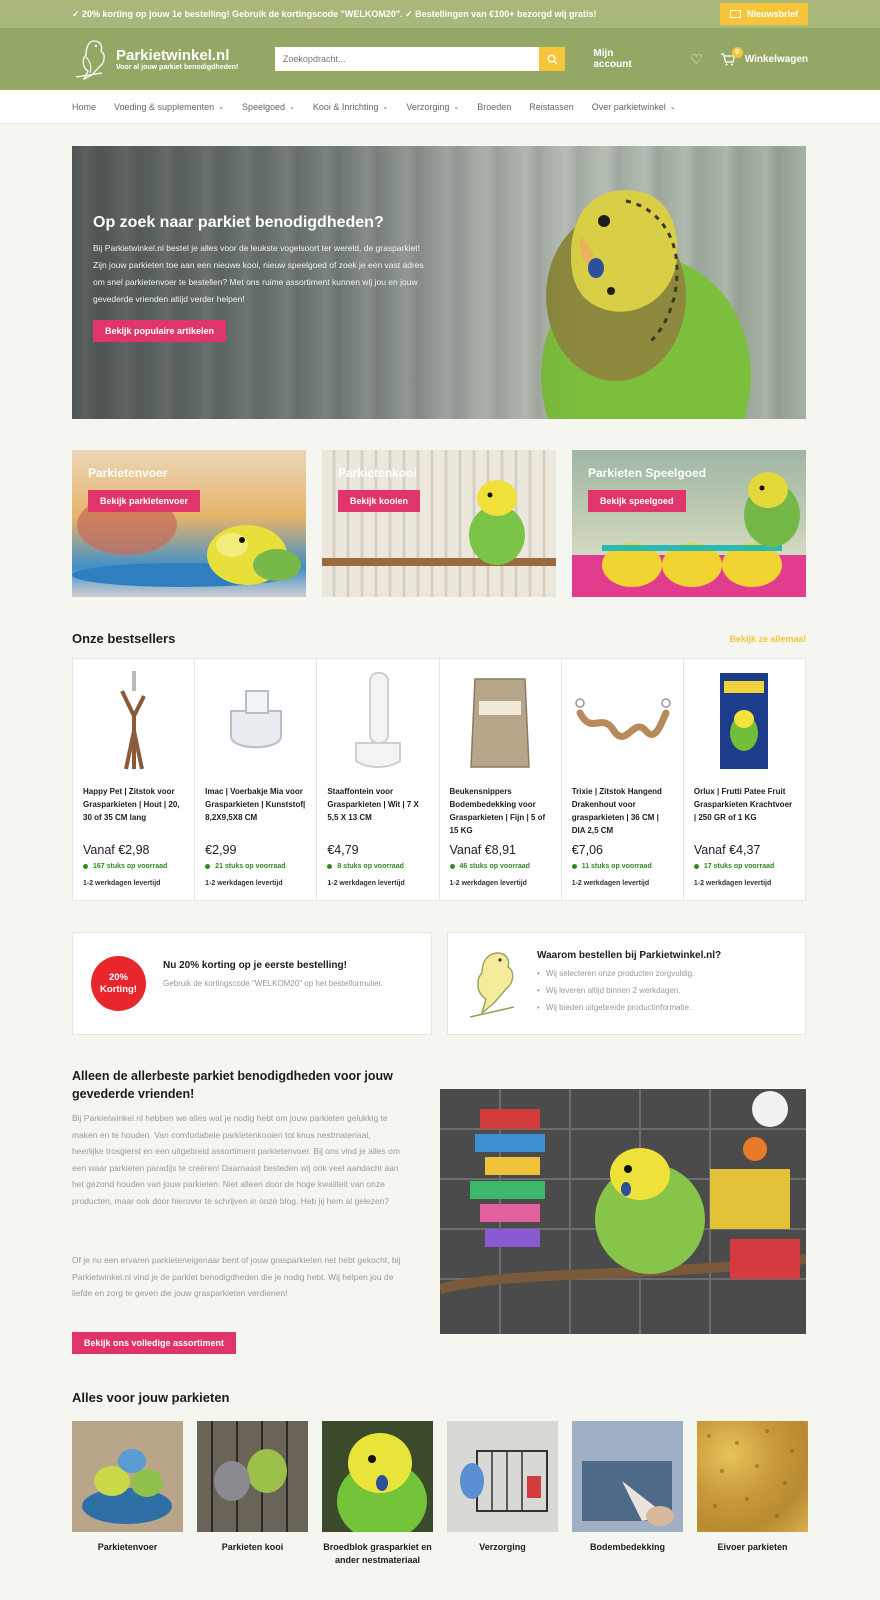 The width and height of the screenshot is (880, 1600). What do you see at coordinates (154, 1343) in the screenshot?
I see `full-assortment-button: Bekijk ons volledige assortiment` at bounding box center [154, 1343].